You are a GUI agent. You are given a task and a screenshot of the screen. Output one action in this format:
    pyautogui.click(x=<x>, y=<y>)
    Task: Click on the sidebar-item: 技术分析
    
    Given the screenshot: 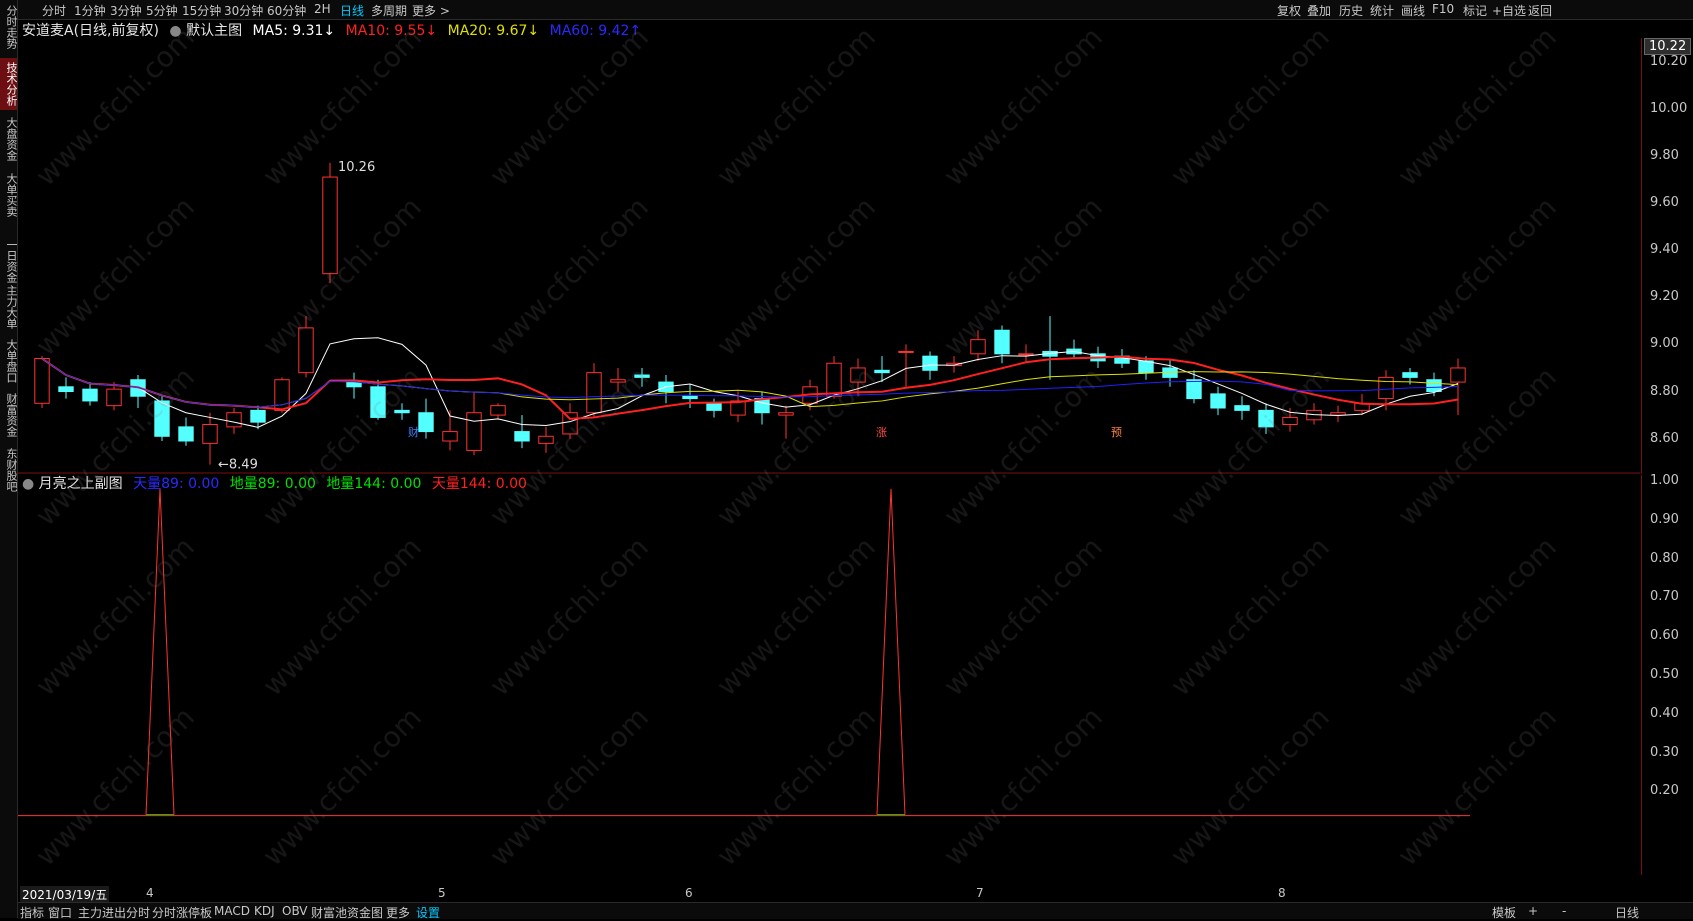 What is the action you would take?
    pyautogui.click(x=9, y=84)
    